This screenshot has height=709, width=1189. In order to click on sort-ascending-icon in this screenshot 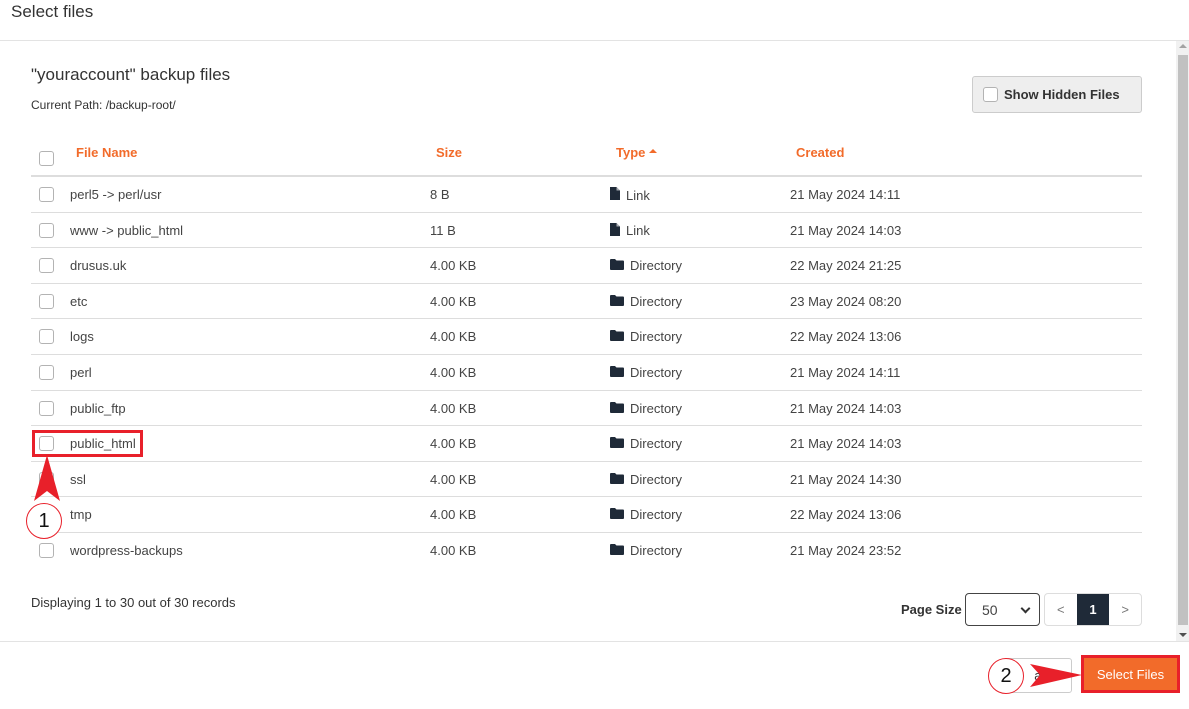, I will do `click(653, 150)`.